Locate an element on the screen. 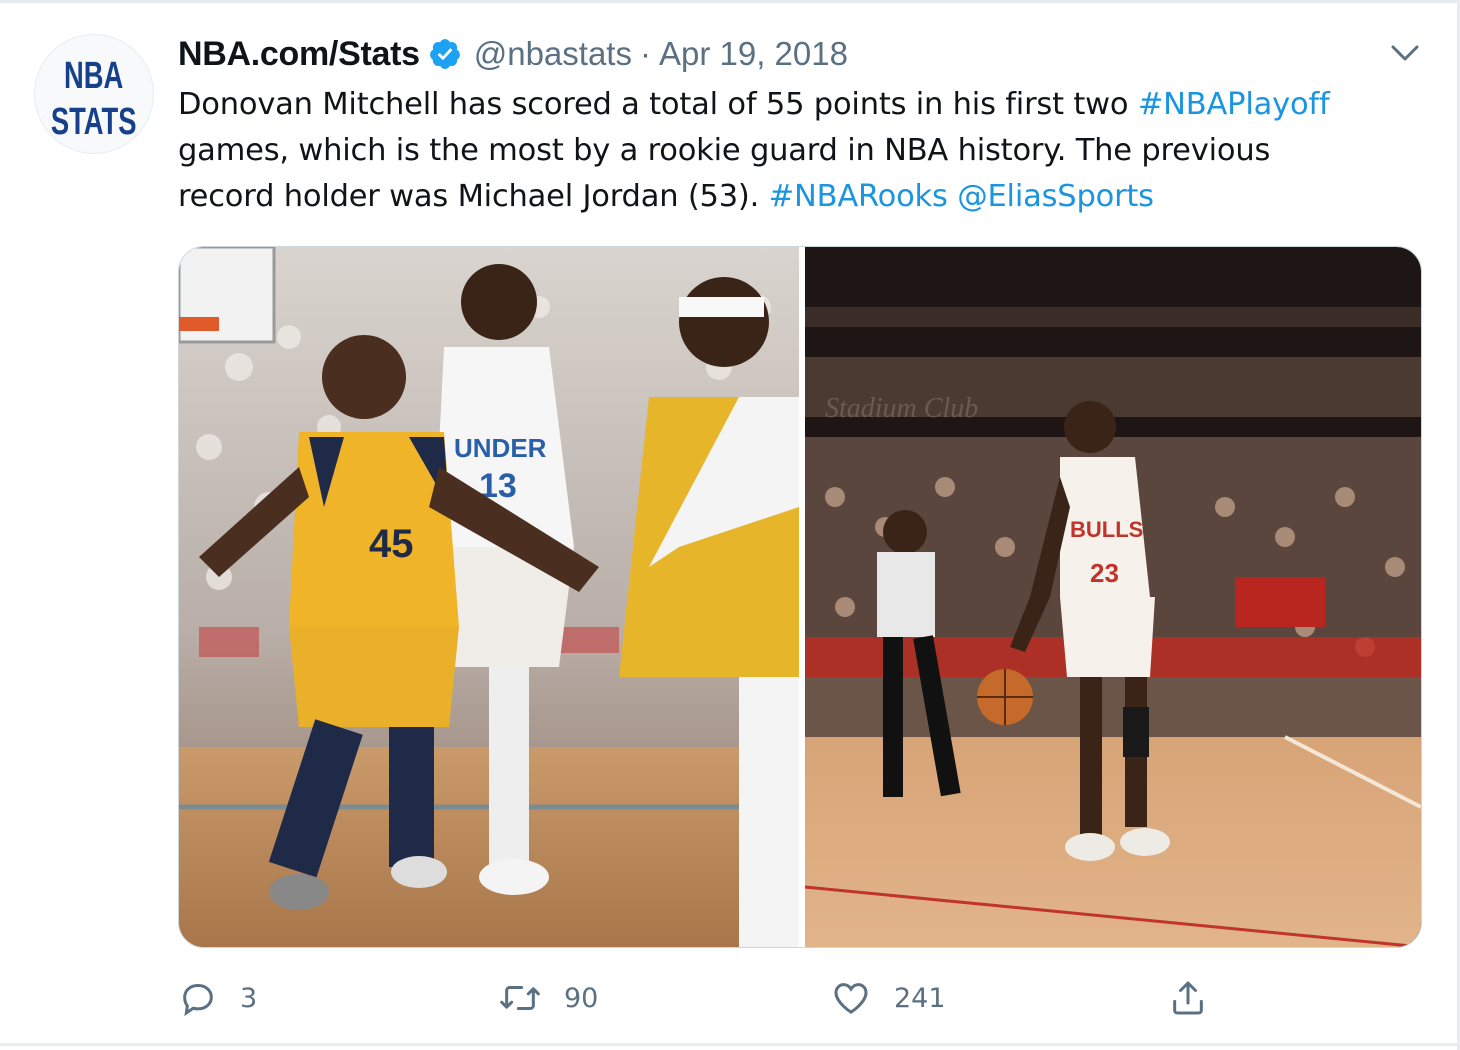  reply-count: 3 is located at coordinates (249, 998).